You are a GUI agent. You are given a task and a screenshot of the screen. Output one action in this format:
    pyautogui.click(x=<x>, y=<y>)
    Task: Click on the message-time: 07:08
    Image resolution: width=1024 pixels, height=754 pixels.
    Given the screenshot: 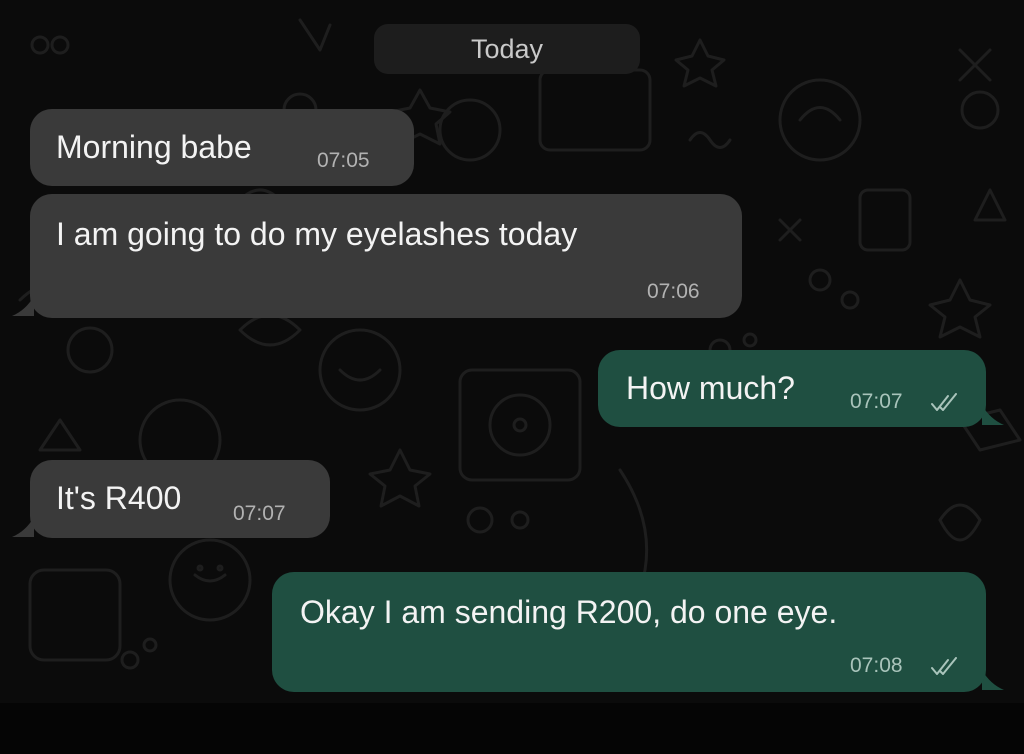 What is the action you would take?
    pyautogui.click(x=876, y=665)
    